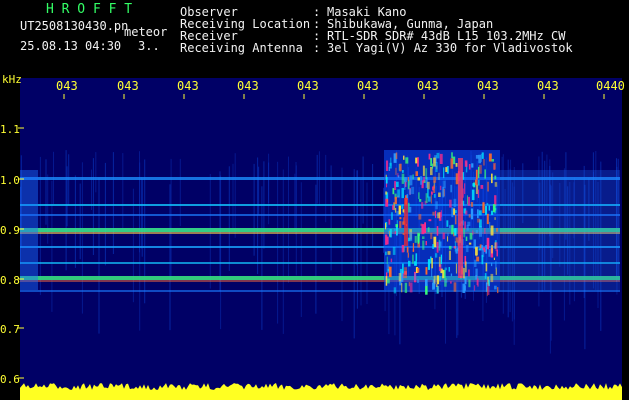 The width and height of the screenshot is (629, 400). Describe the element at coordinates (610, 86) in the screenshot. I see `time-tick-label: 0440` at that location.